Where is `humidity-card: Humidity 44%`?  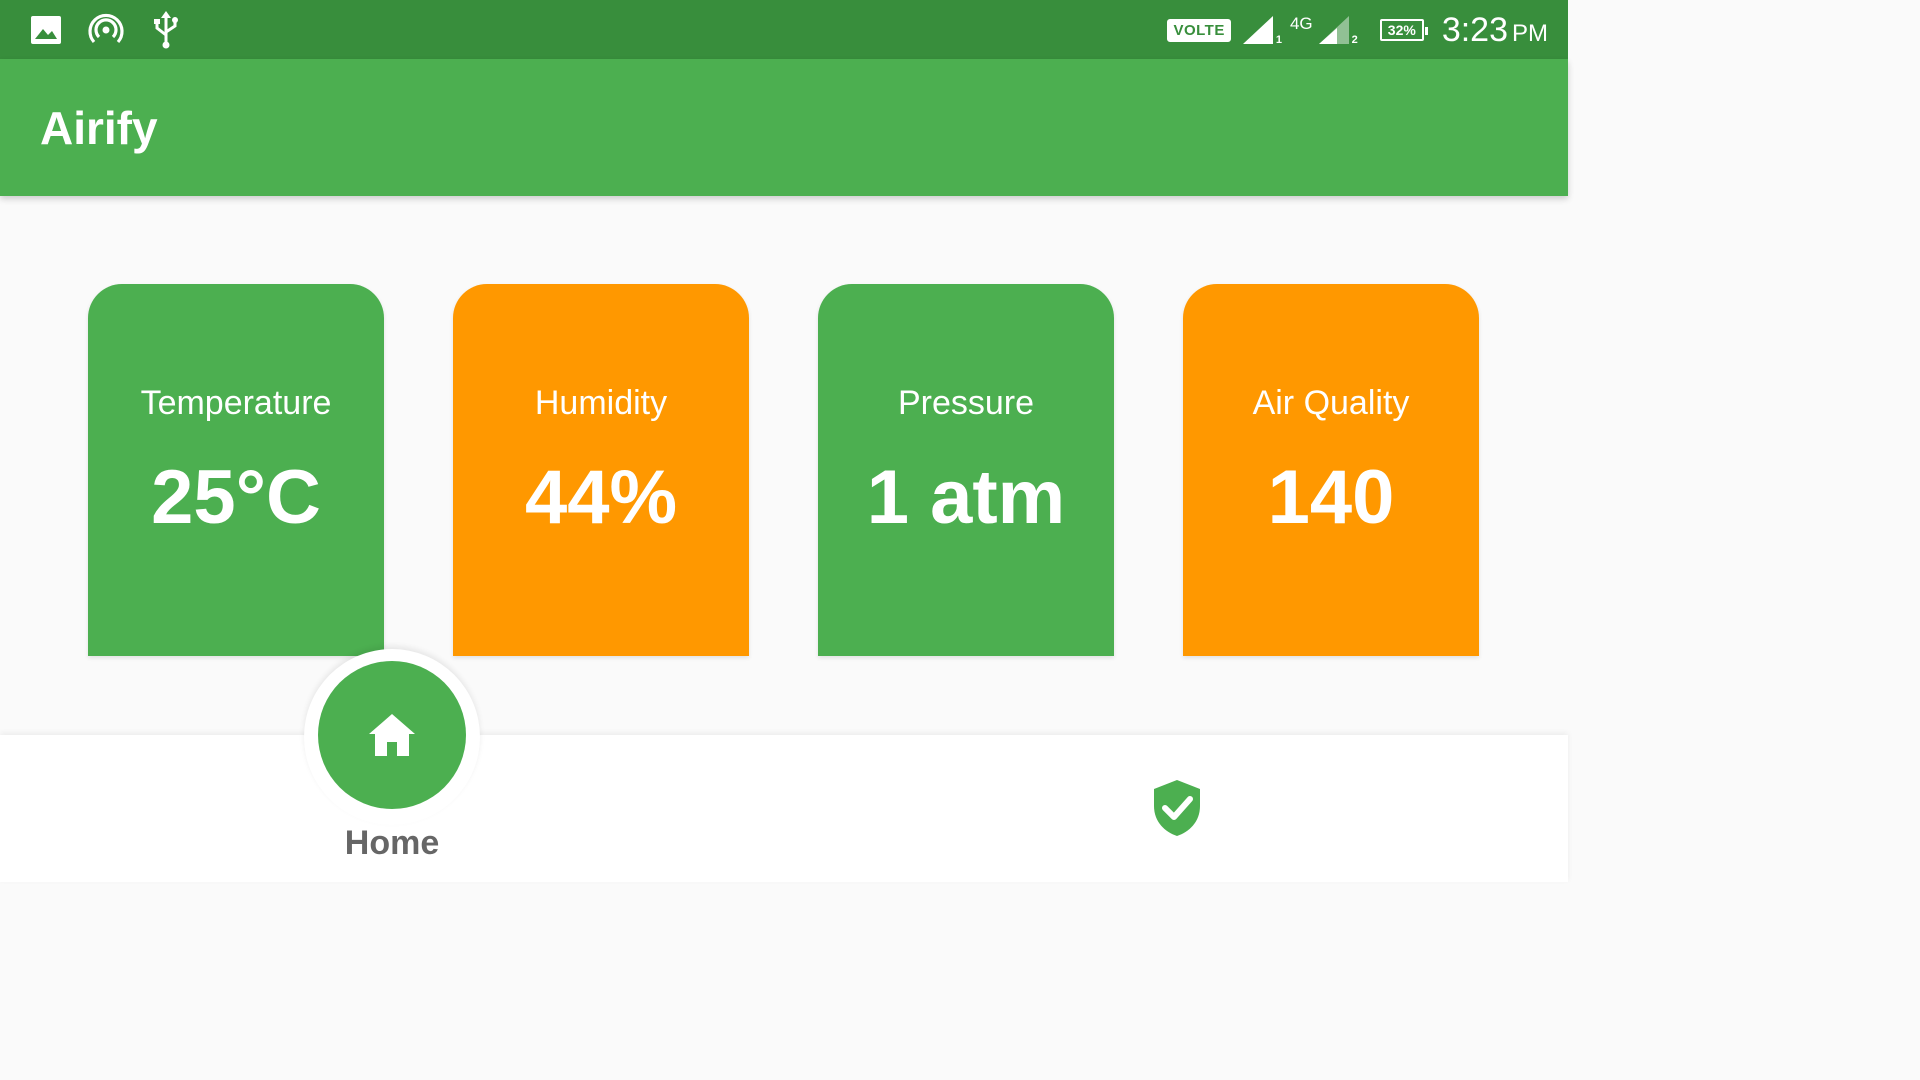 humidity-card: Humidity 44% is located at coordinates (601, 470).